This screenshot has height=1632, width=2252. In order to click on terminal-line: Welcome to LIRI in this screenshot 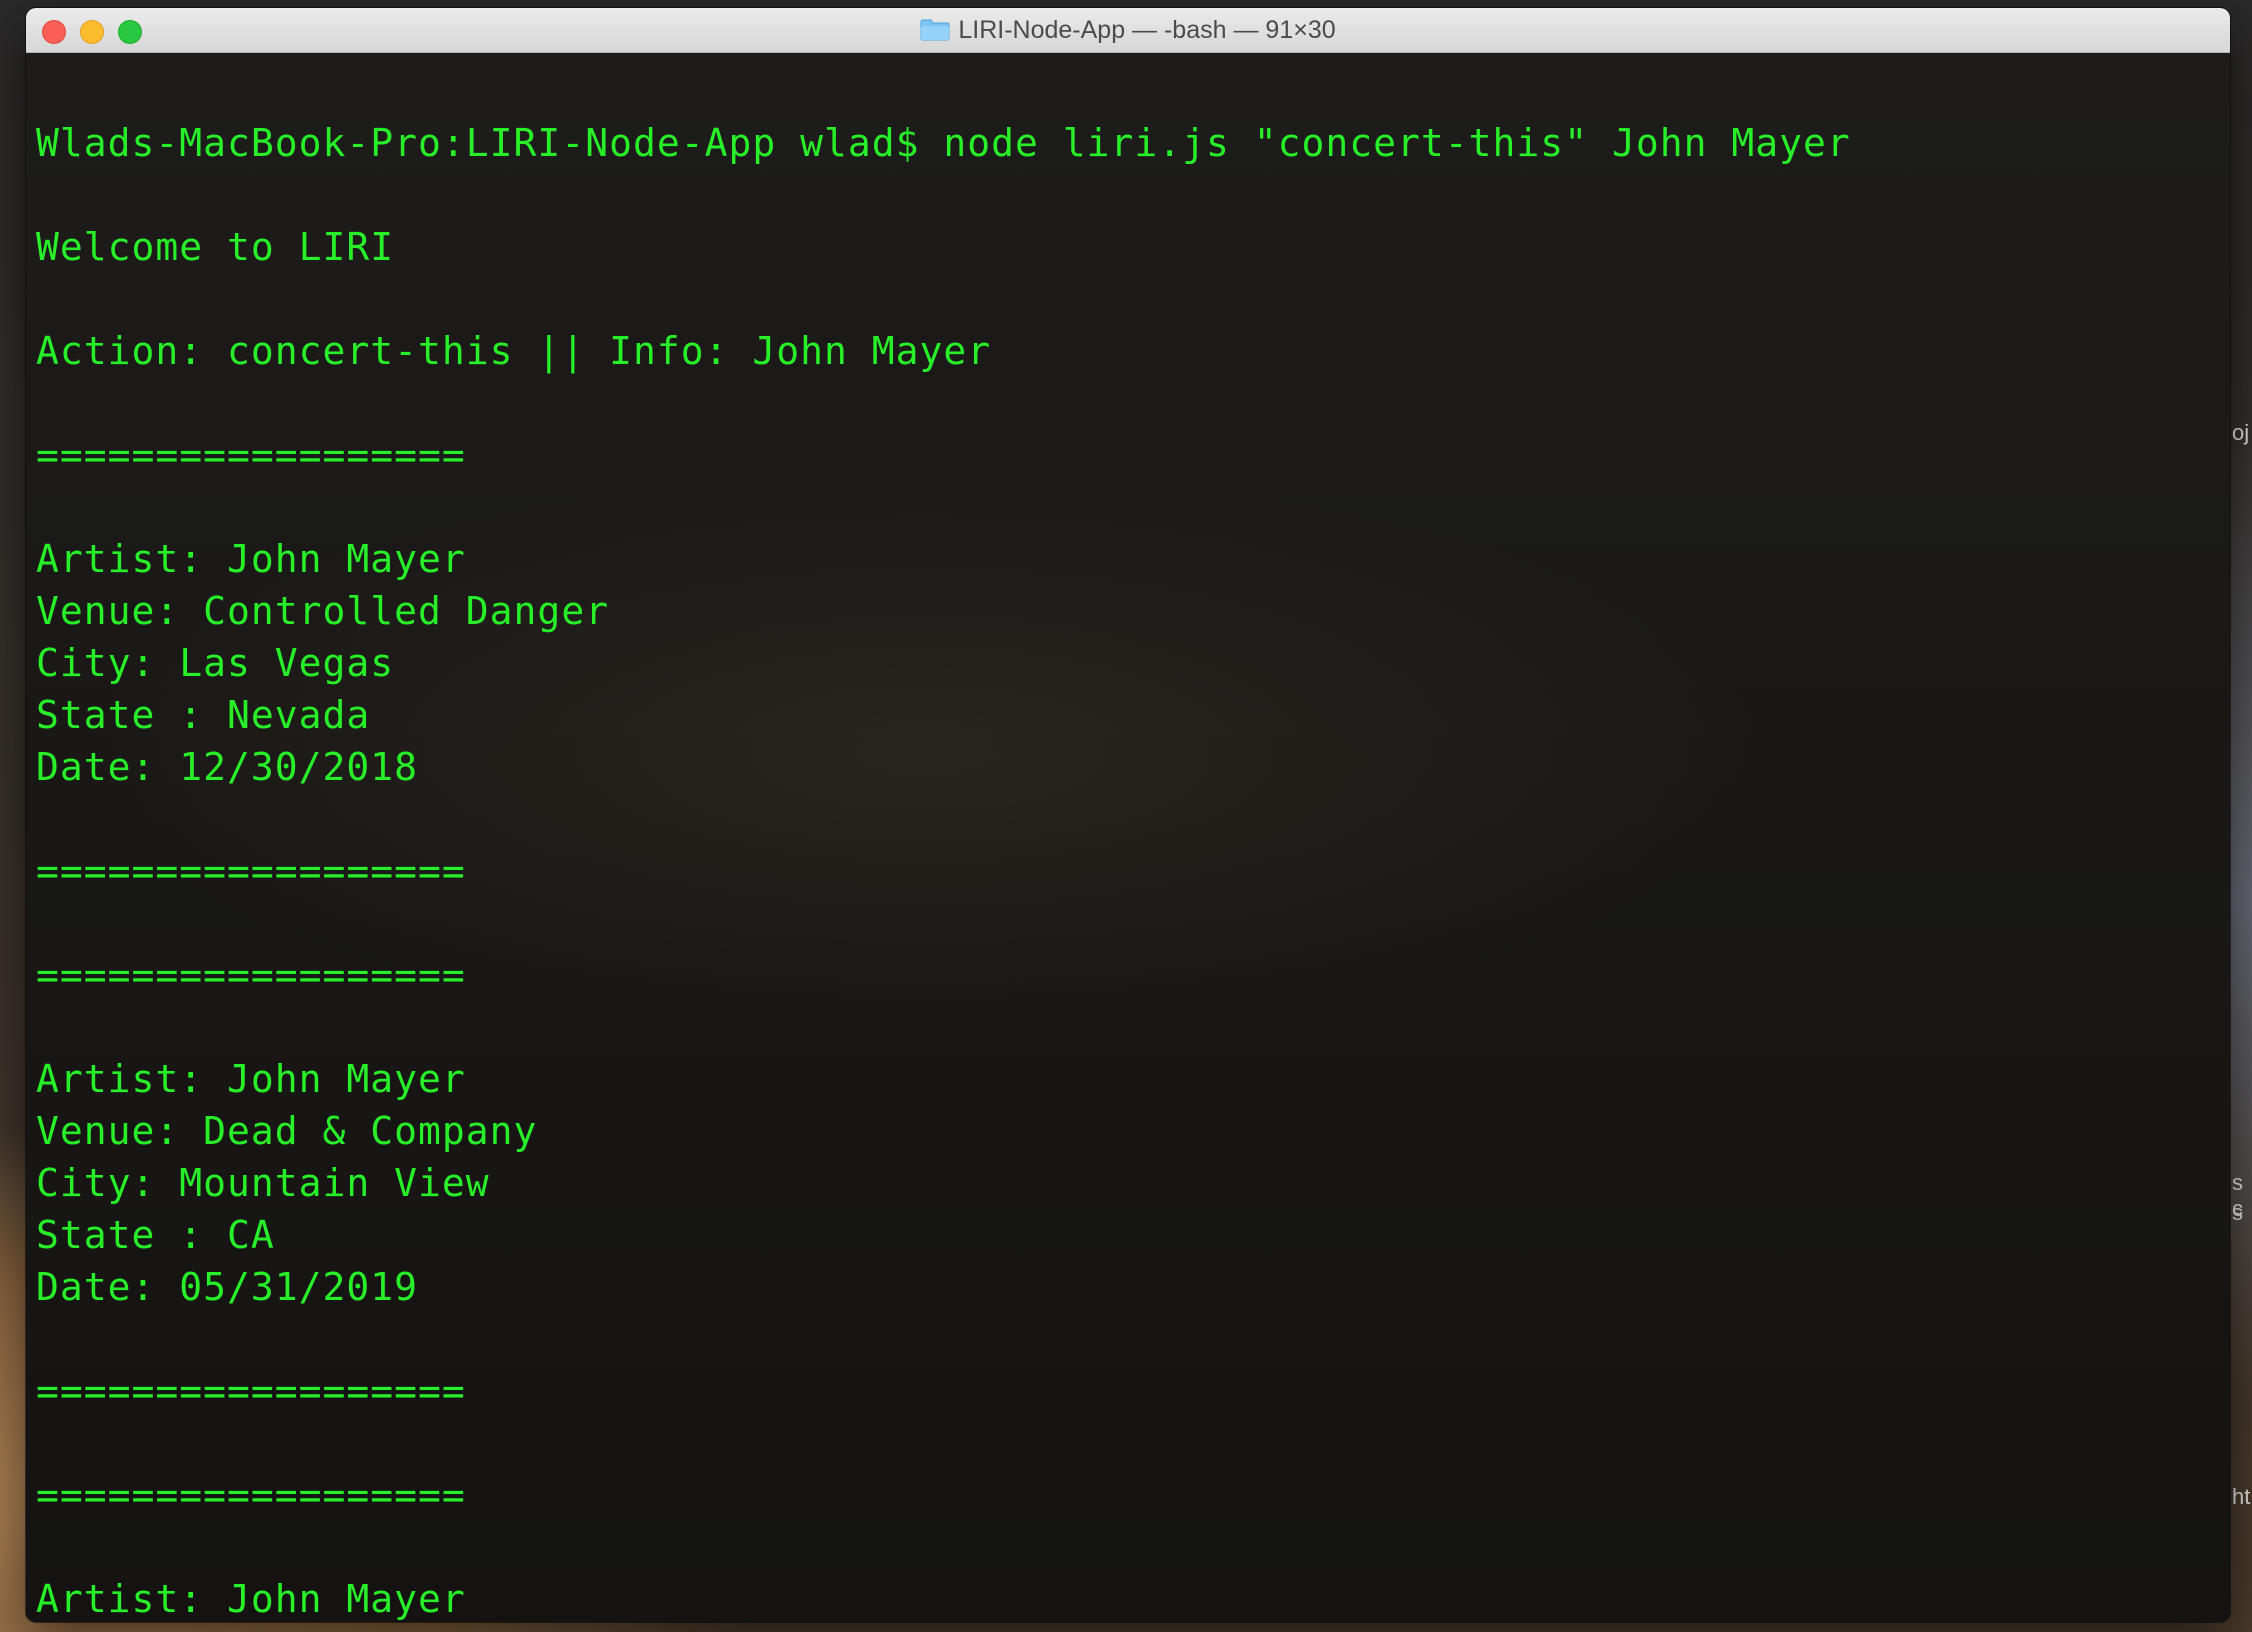, I will do `click(215, 247)`.